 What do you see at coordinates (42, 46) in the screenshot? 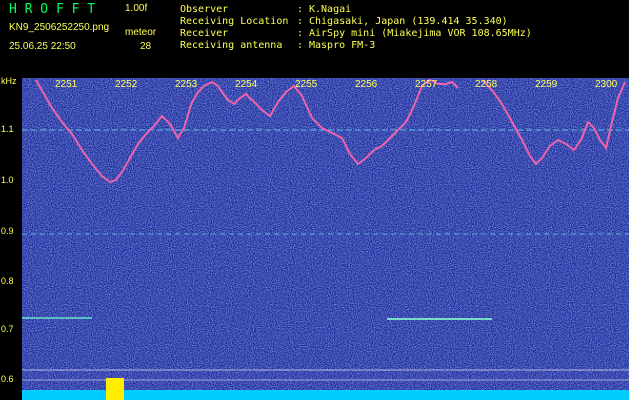
I see `datetime-label: 25.06.25 22:50` at bounding box center [42, 46].